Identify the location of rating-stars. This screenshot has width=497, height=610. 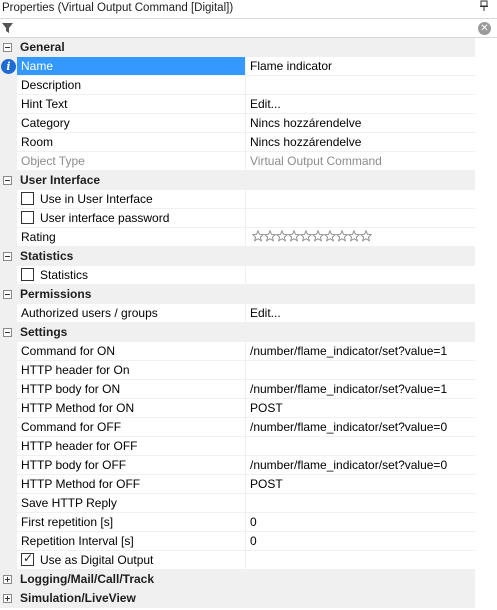
(312, 237).